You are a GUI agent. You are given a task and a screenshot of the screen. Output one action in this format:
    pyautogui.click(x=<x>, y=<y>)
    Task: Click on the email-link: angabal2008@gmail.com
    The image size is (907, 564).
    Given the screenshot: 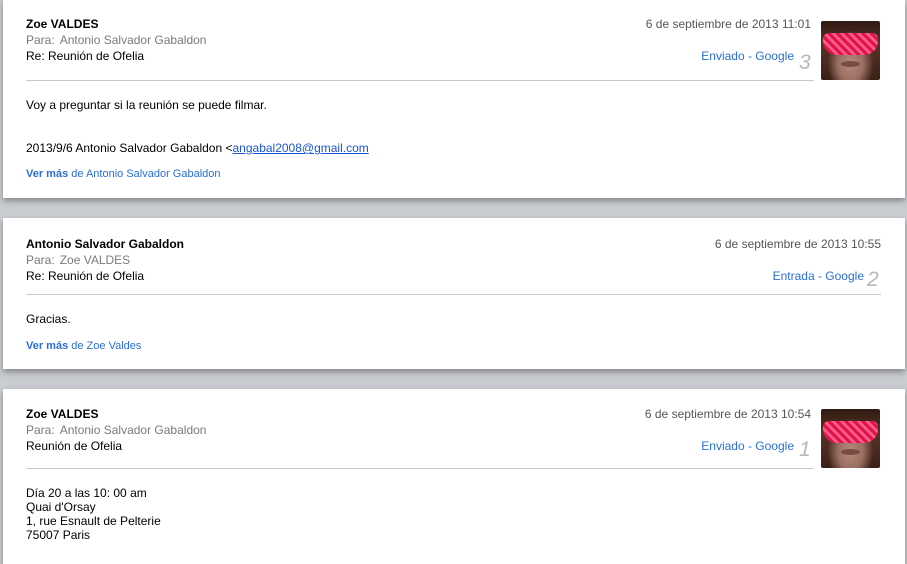 What is the action you would take?
    pyautogui.click(x=301, y=148)
    